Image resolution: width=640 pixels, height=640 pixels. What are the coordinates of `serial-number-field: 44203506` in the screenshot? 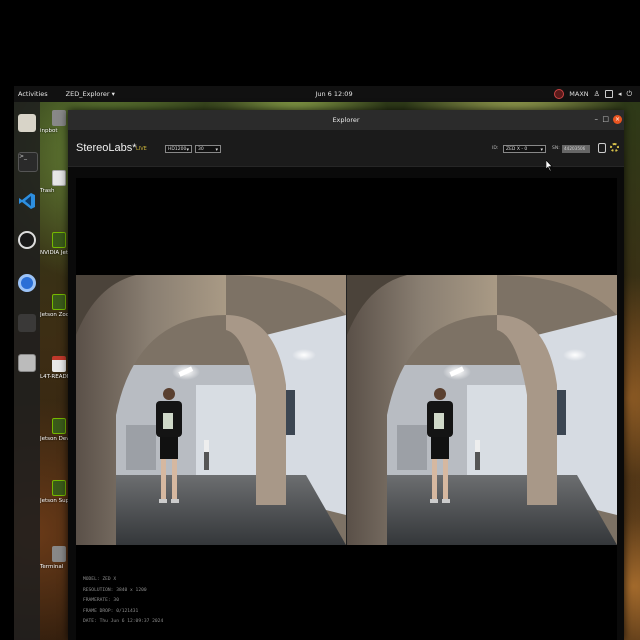 It's located at (576, 149).